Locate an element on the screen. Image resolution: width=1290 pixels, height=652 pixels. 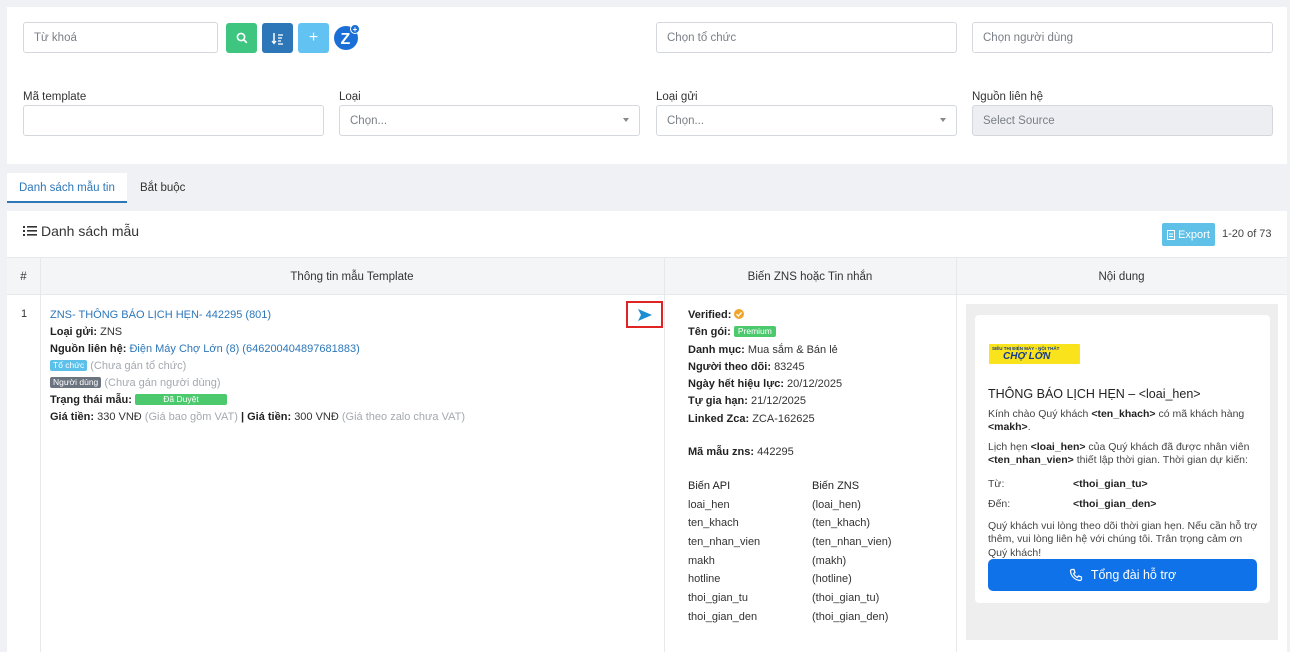
support-hotline-label: Tổng đài hỗ trợ is located at coordinates (1133, 575).